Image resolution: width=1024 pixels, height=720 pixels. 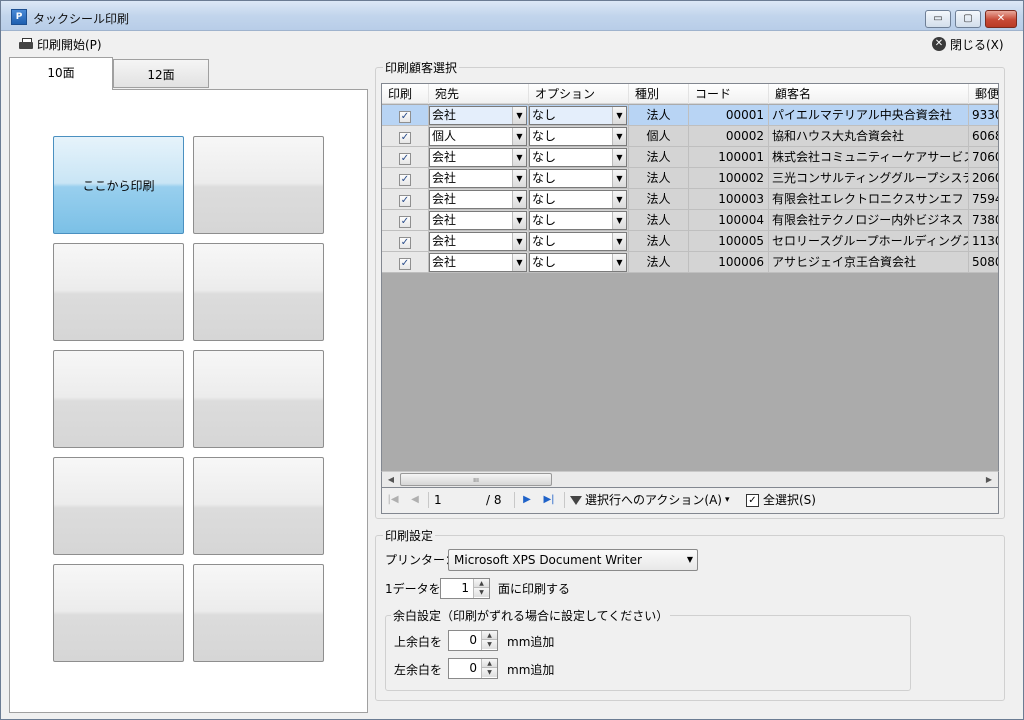 I want to click on stepper-buttons: ▲ ▼, so click(x=489, y=668).